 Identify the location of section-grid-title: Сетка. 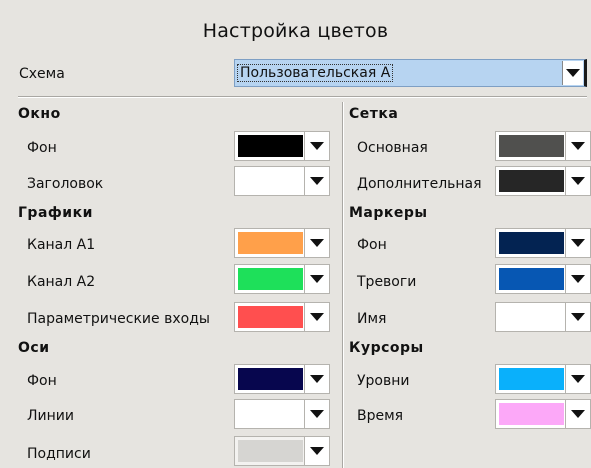
(374, 114).